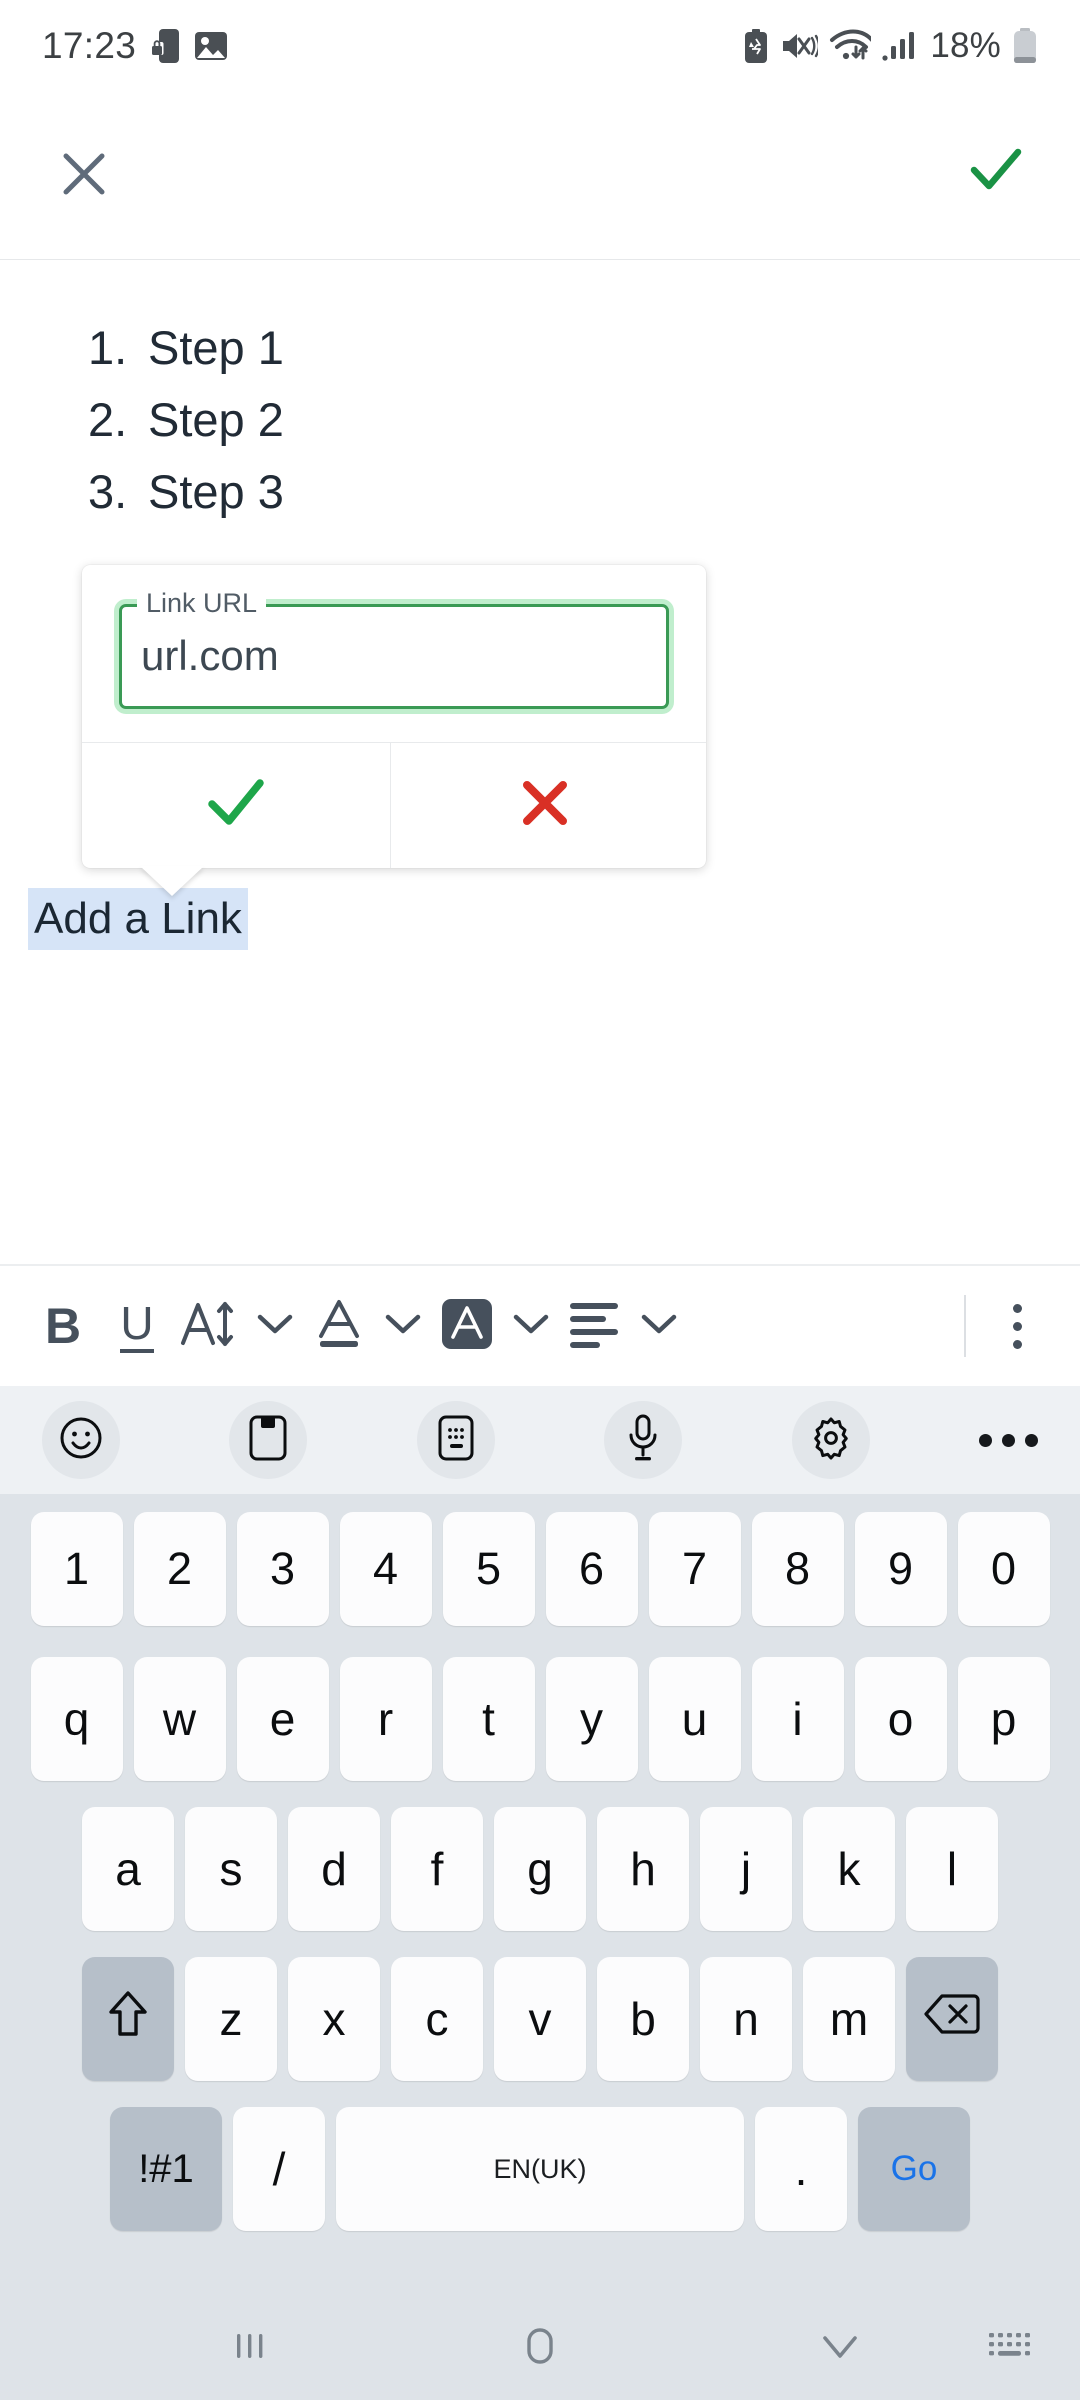 This screenshot has height=2400, width=1080. What do you see at coordinates (385, 1569) in the screenshot?
I see `key-4: 4` at bounding box center [385, 1569].